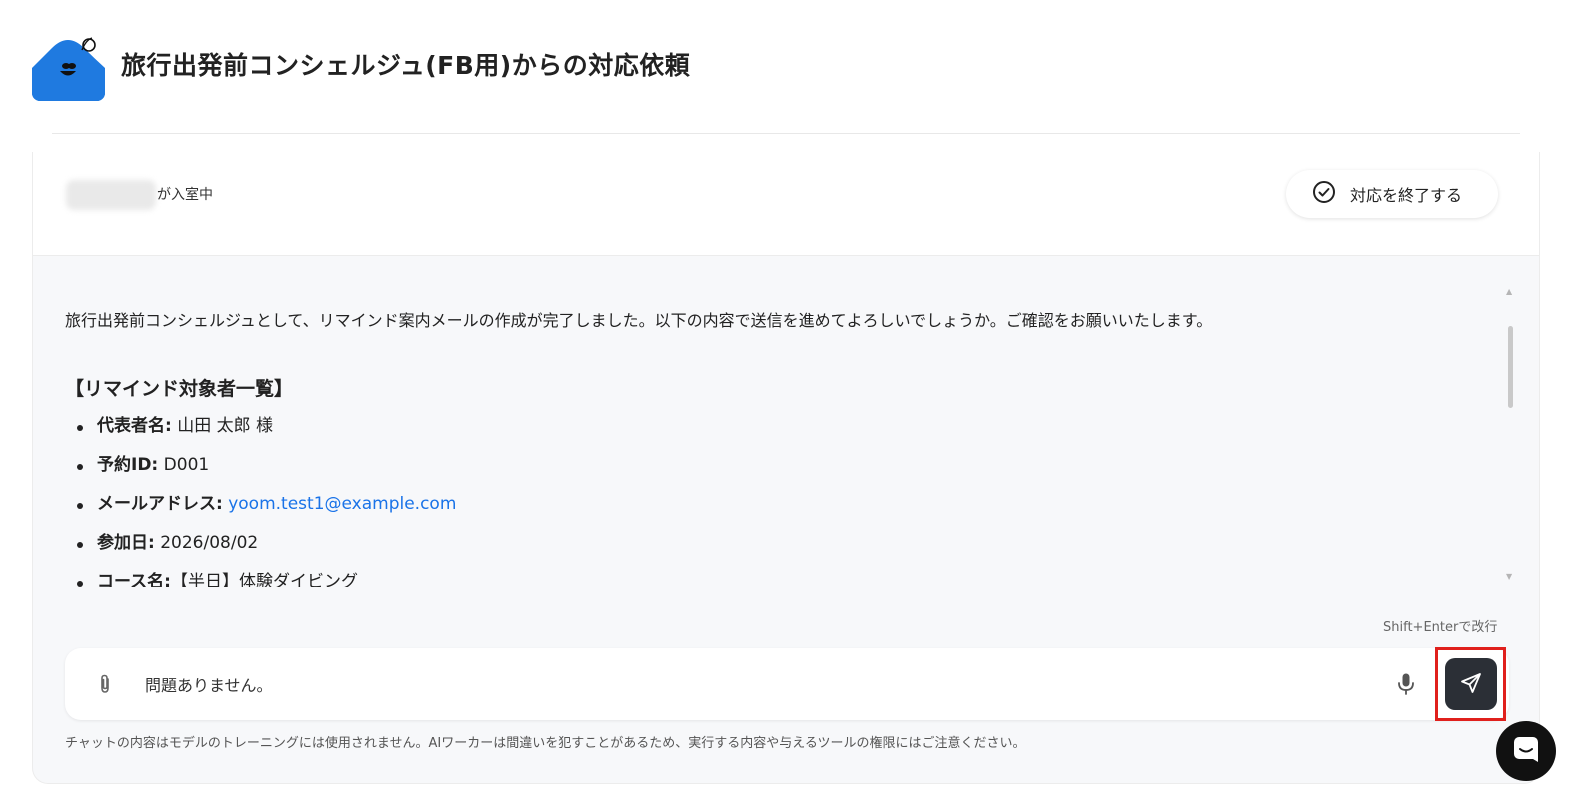  I want to click on page-title: 旅行出発前コンシェルジュ(FB用)からの対応依頼, so click(406, 65).